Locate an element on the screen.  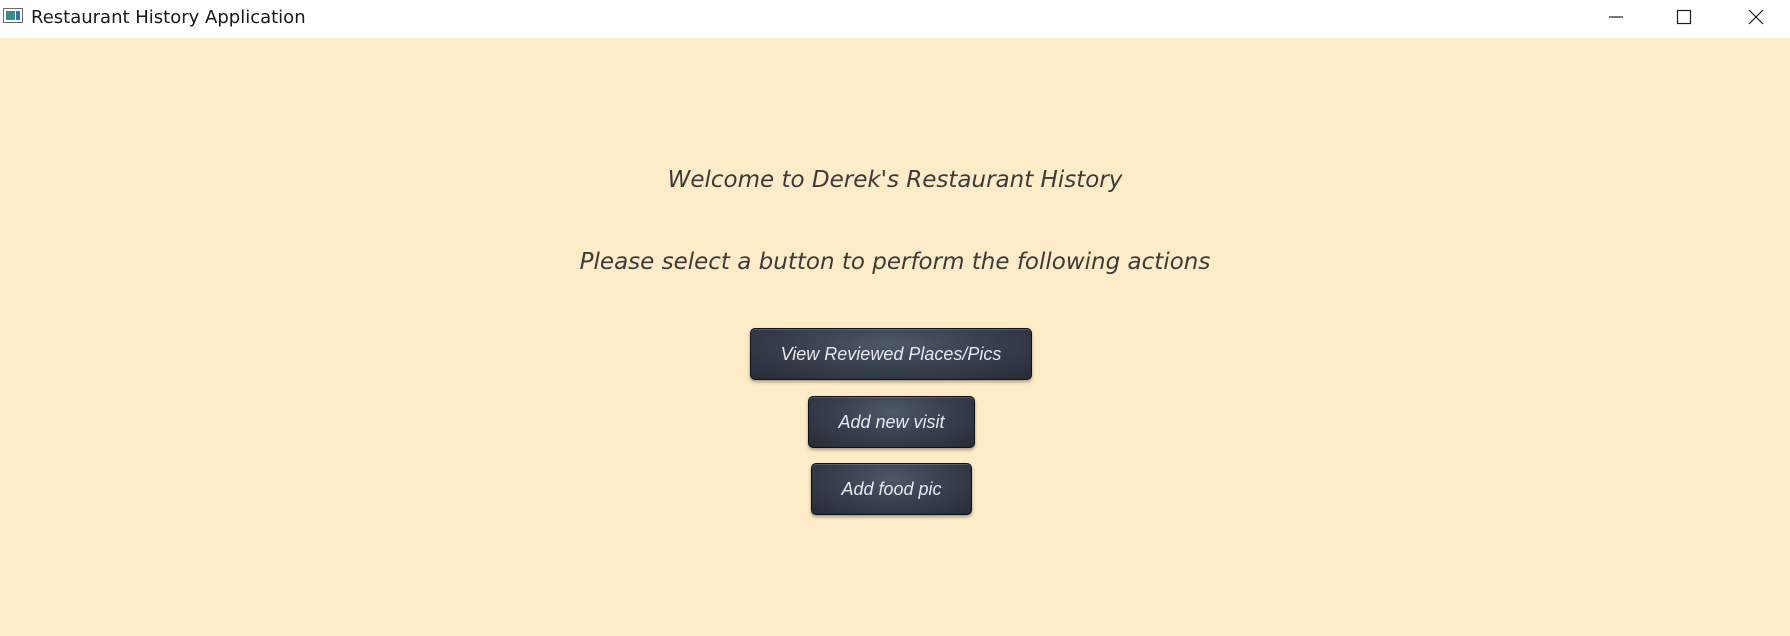
window-title: Restaurant History Application is located at coordinates (168, 17).